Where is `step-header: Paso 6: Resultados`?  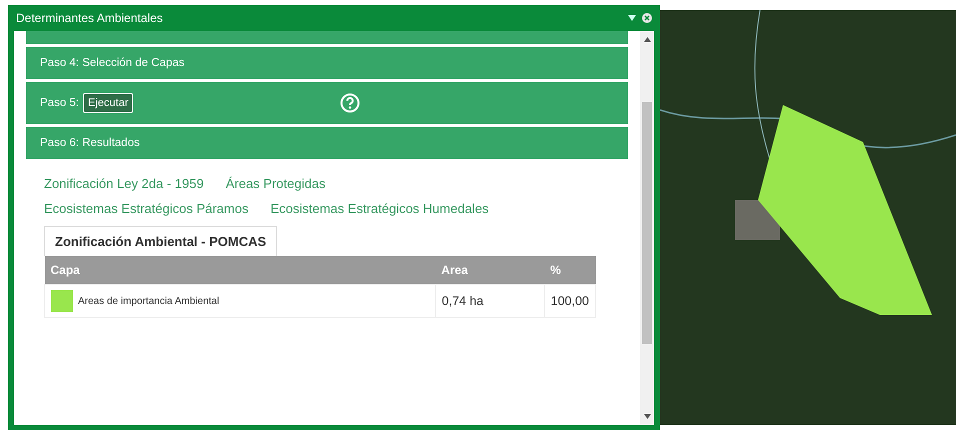 step-header: Paso 6: Resultados is located at coordinates (327, 143).